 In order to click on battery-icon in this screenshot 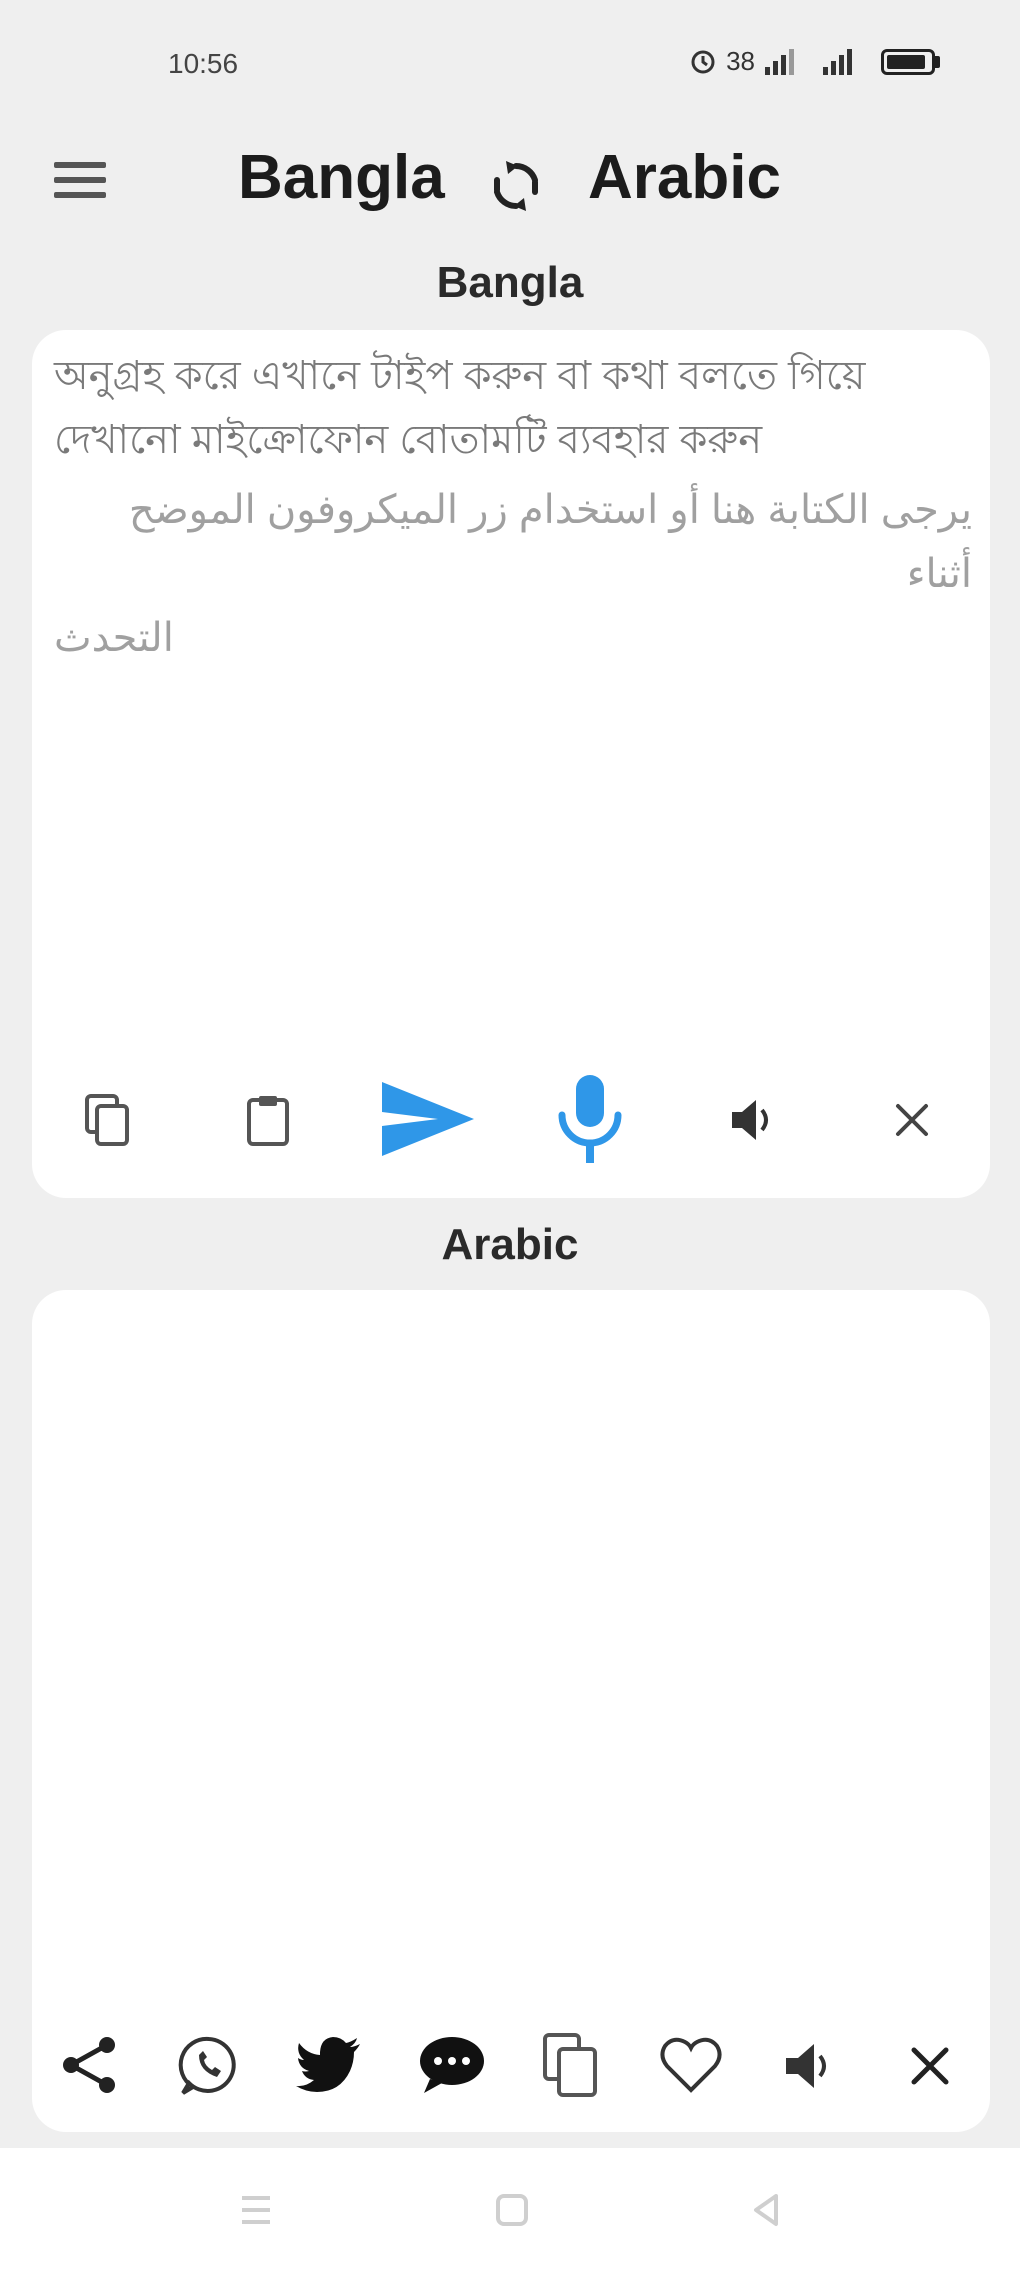, I will do `click(908, 61)`.